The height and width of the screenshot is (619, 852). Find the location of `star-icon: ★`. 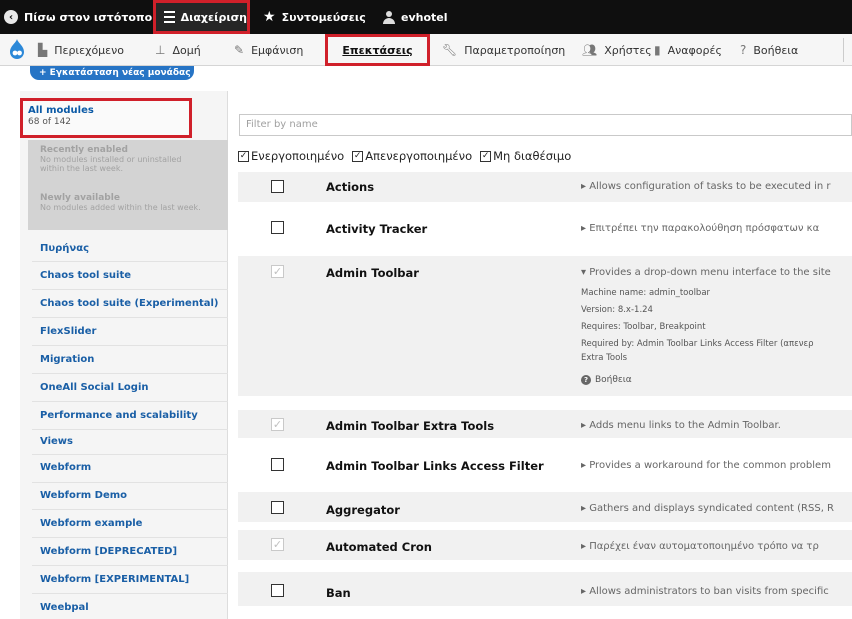

star-icon: ★ is located at coordinates (269, 17).